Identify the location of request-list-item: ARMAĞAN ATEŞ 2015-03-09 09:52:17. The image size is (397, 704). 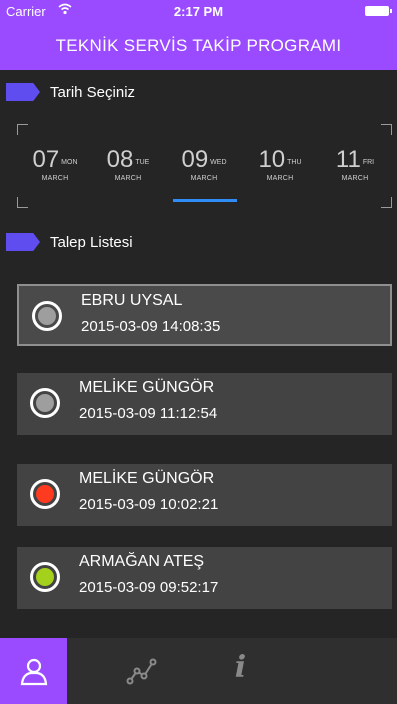
(204, 578).